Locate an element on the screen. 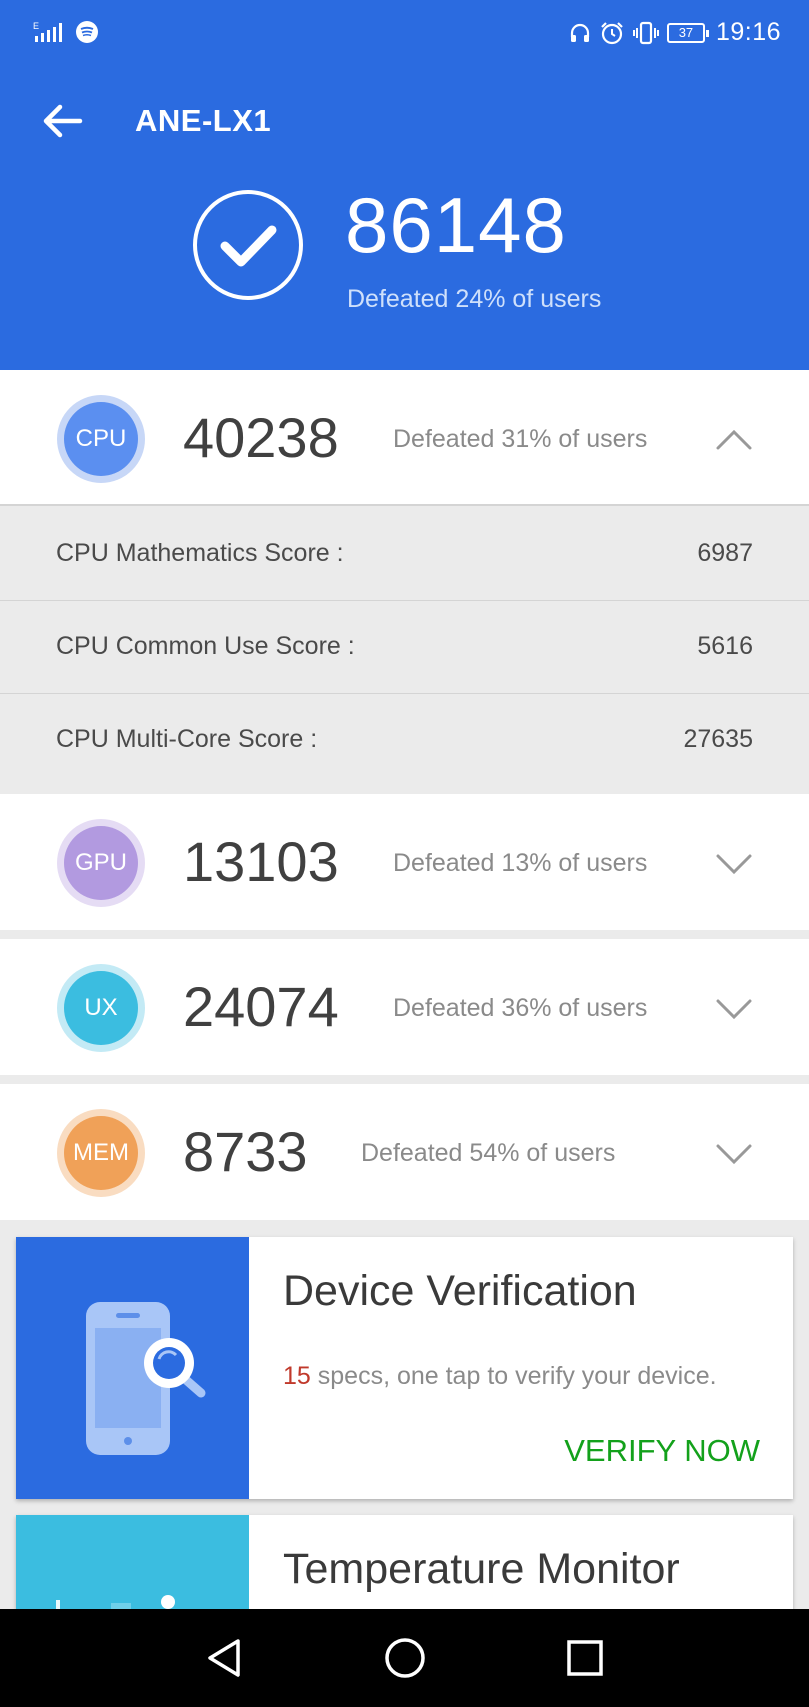 The width and height of the screenshot is (809, 1707). total-score: 86148 is located at coordinates (456, 225).